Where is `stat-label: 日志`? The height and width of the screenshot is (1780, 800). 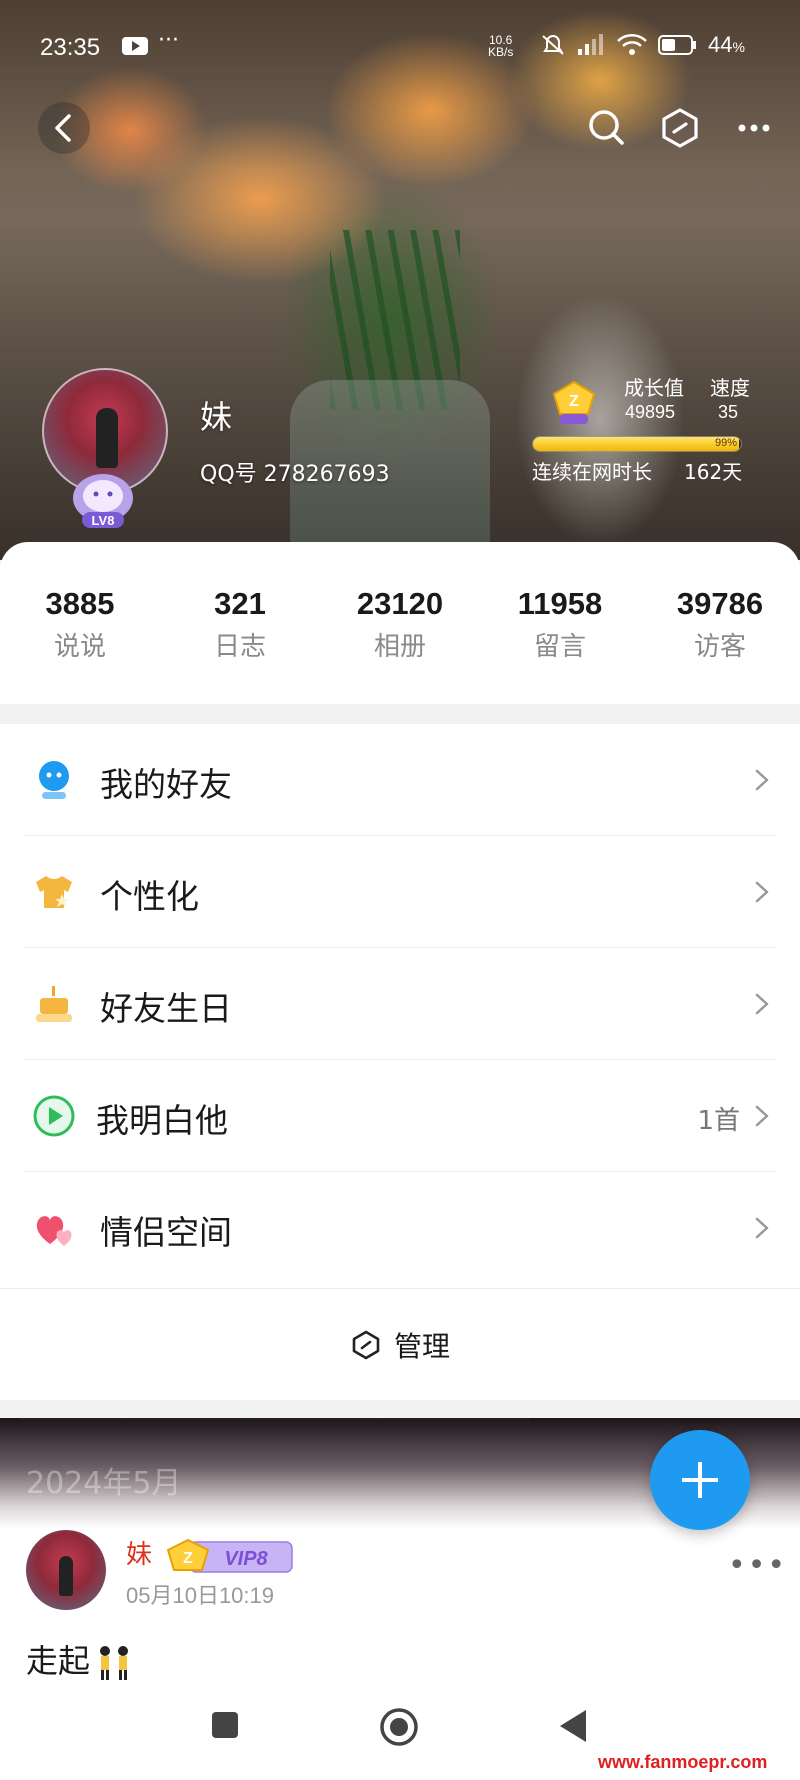
stat-label: 日志 is located at coordinates (239, 647).